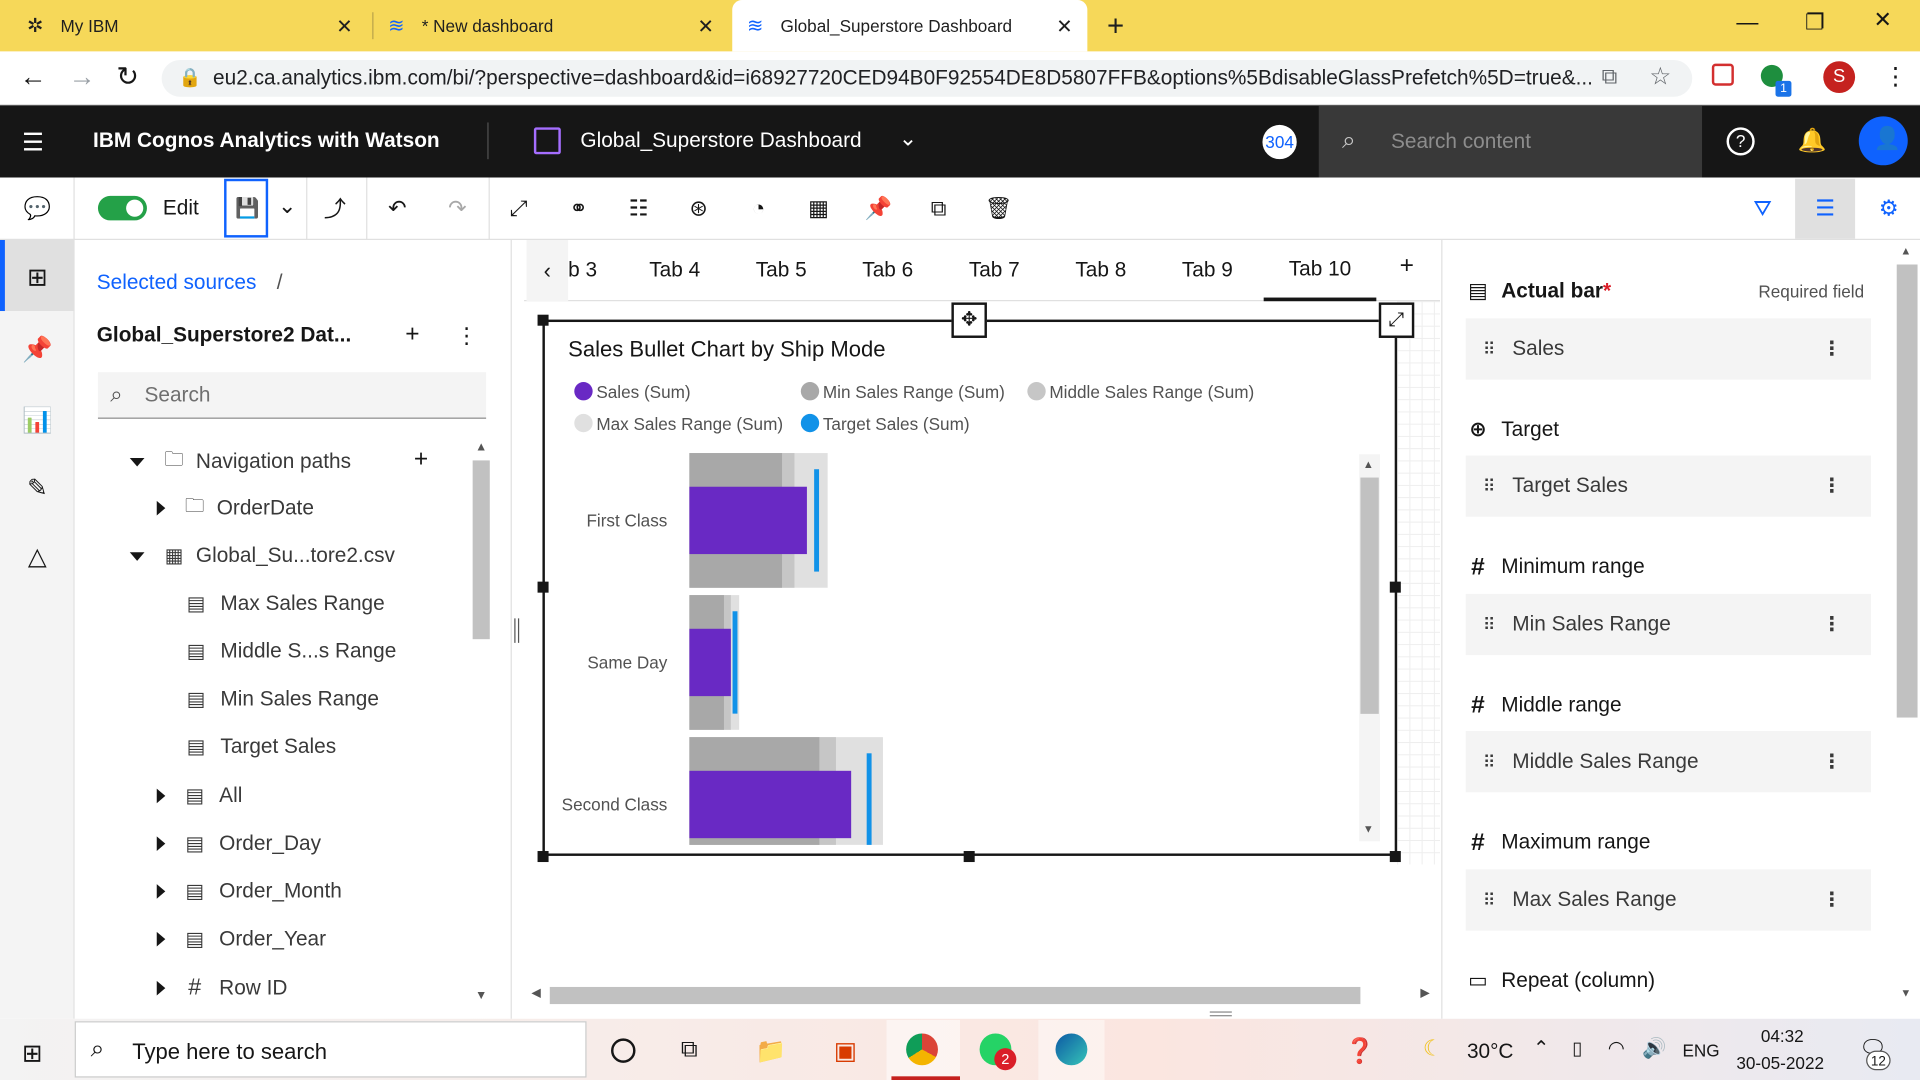 The height and width of the screenshot is (1080, 1920). I want to click on breadcrumb-selected-sources: Selected sources, so click(177, 283).